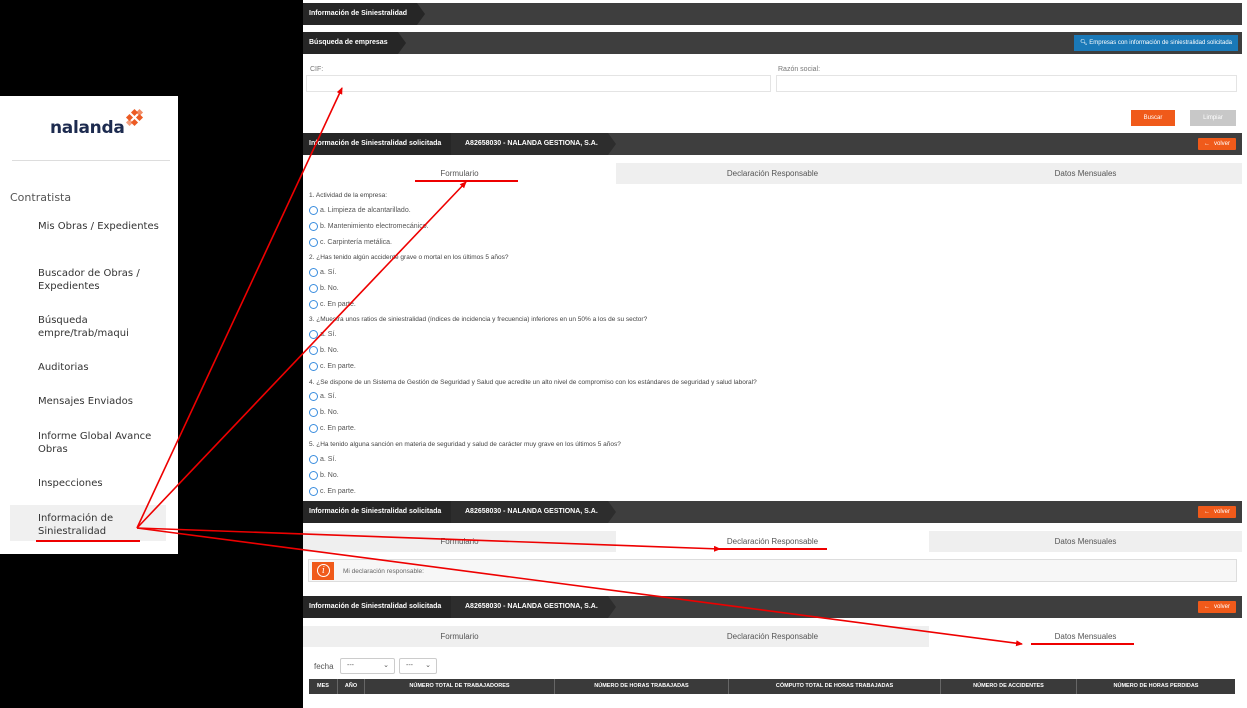 The height and width of the screenshot is (708, 1247). I want to click on sidebar-item-mensajes: Mensajes Enviados, so click(102, 401).